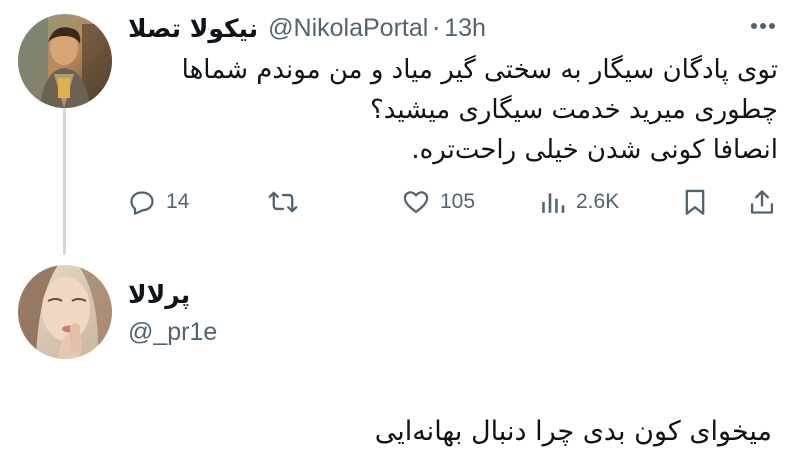  What do you see at coordinates (283, 202) in the screenshot?
I see `retweet-icon` at bounding box center [283, 202].